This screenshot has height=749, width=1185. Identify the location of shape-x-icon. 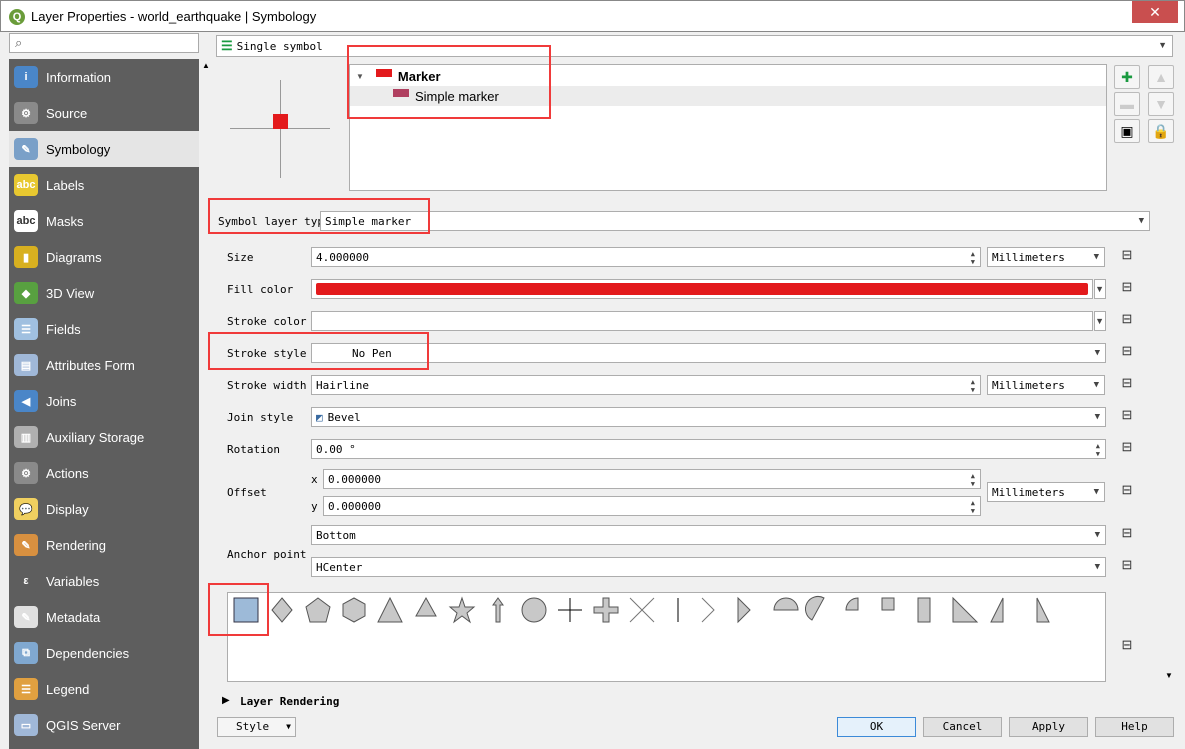
(642, 610).